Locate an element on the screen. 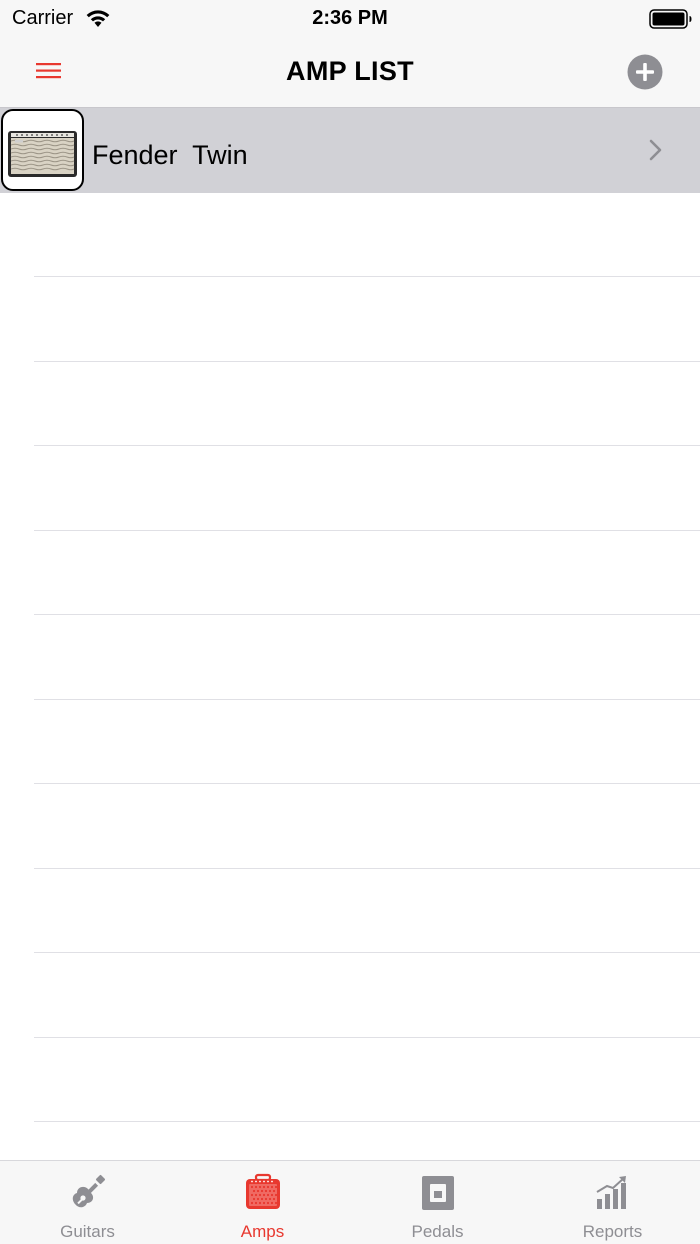  amp-thumbnail-image is located at coordinates (42, 150).